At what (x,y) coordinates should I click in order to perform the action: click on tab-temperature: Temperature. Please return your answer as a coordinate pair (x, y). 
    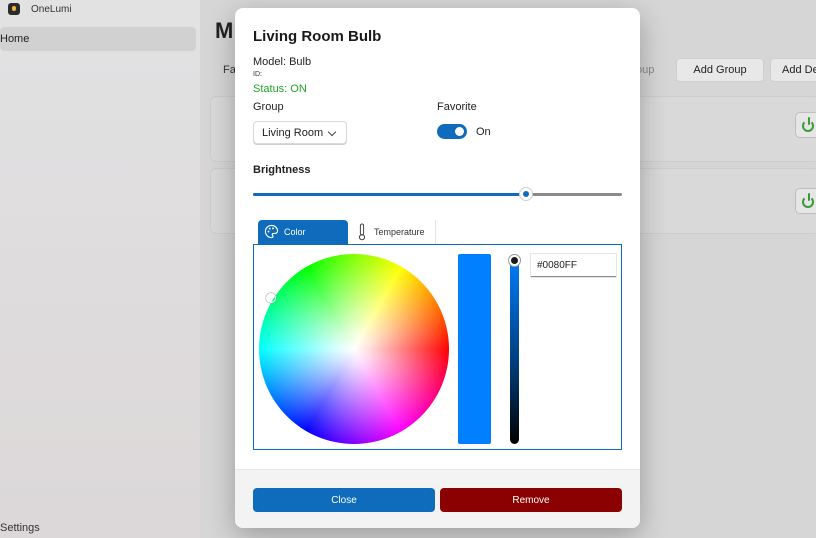
    Looking at the image, I should click on (393, 232).